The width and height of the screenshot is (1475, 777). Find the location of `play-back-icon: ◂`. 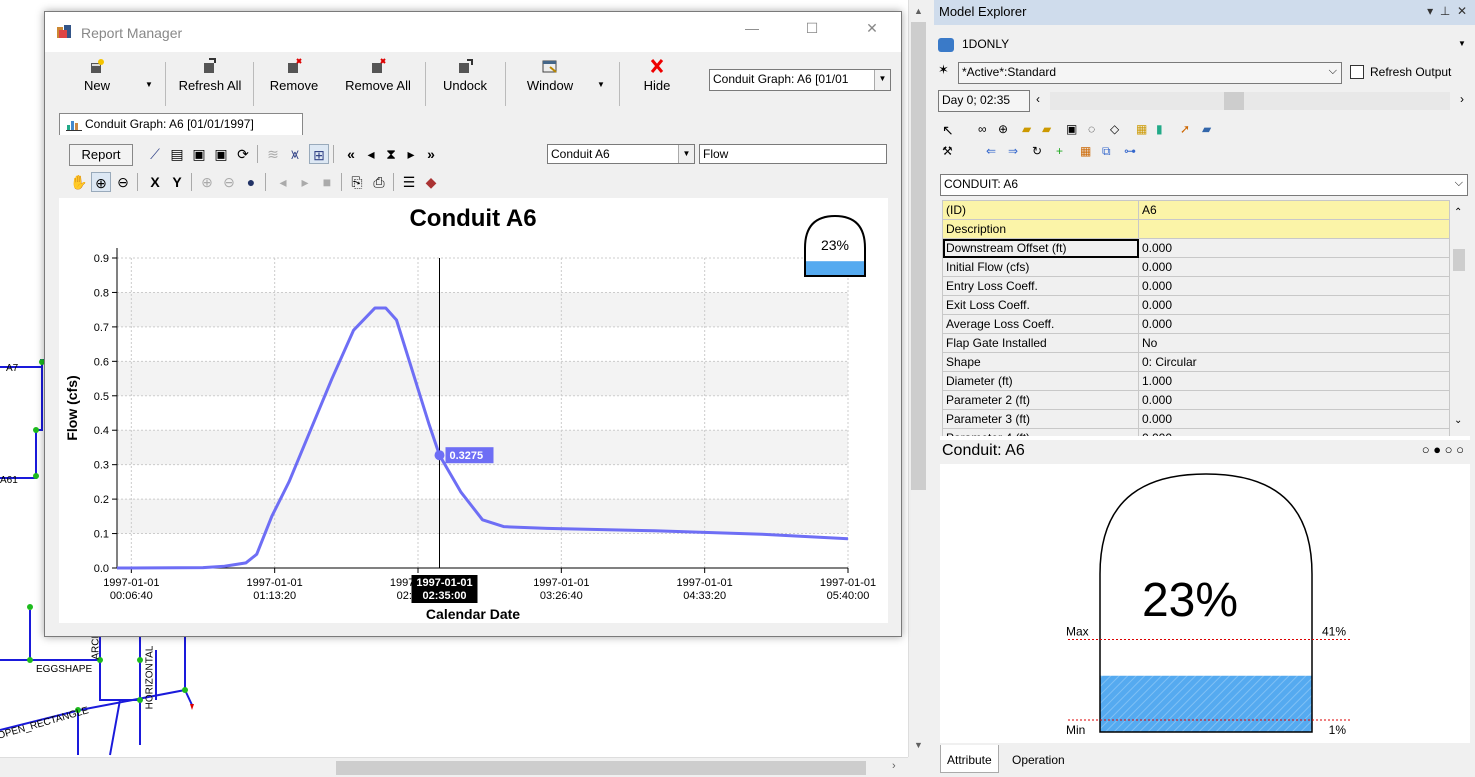

play-back-icon: ◂ is located at coordinates (283, 182).